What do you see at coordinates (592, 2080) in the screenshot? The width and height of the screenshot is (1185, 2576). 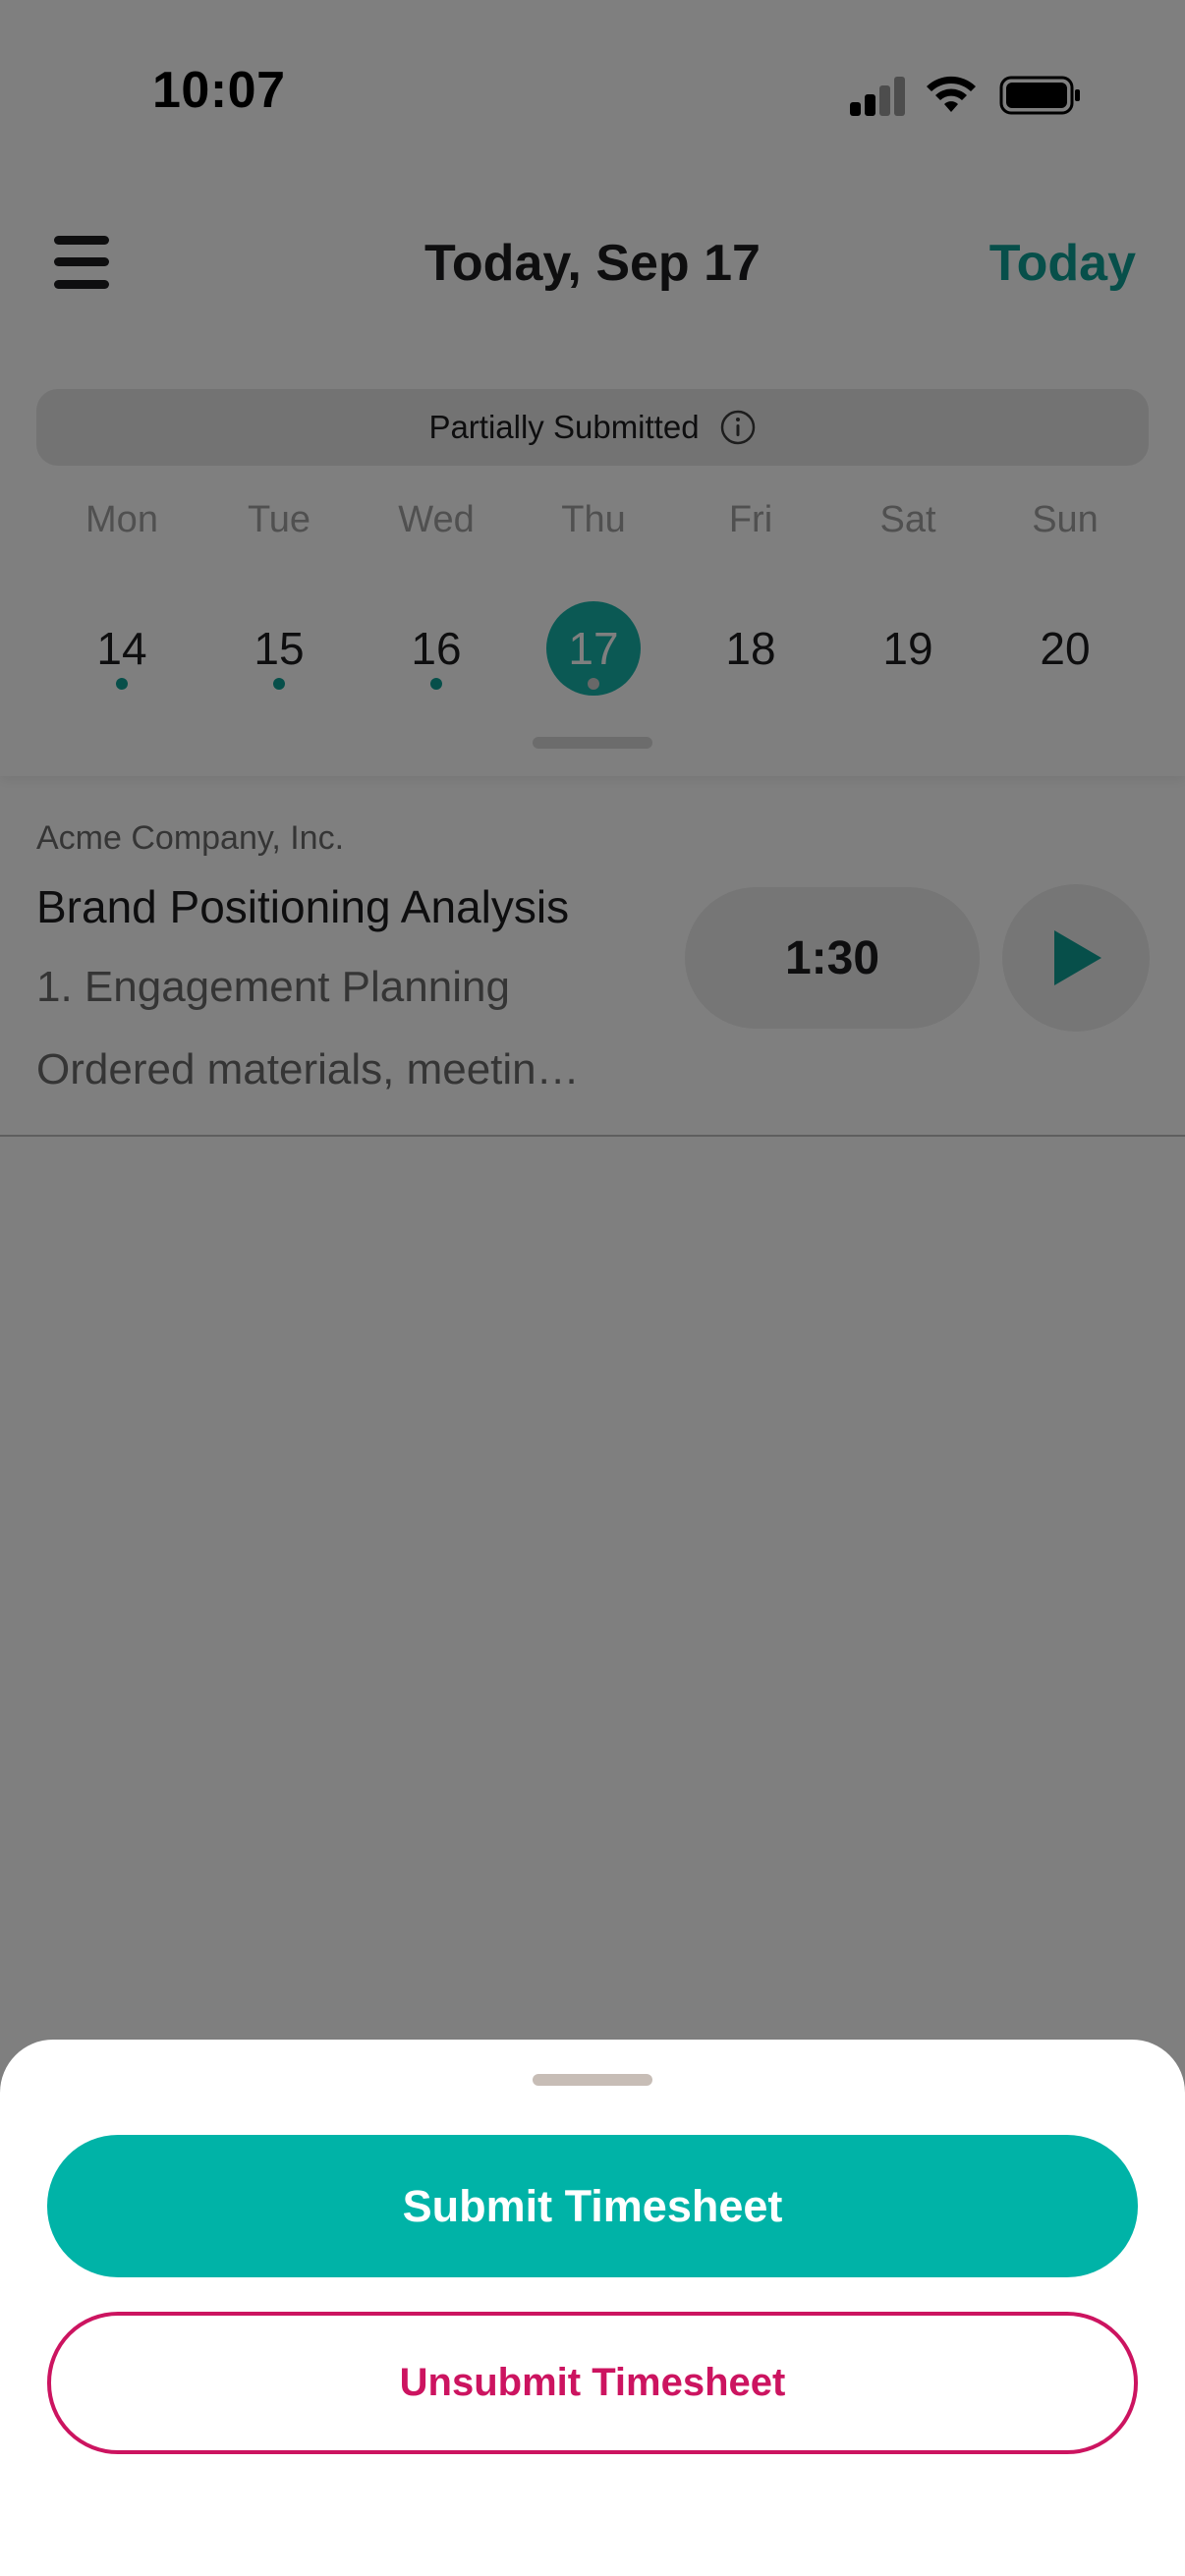 I see `sheet-drag-handle` at bounding box center [592, 2080].